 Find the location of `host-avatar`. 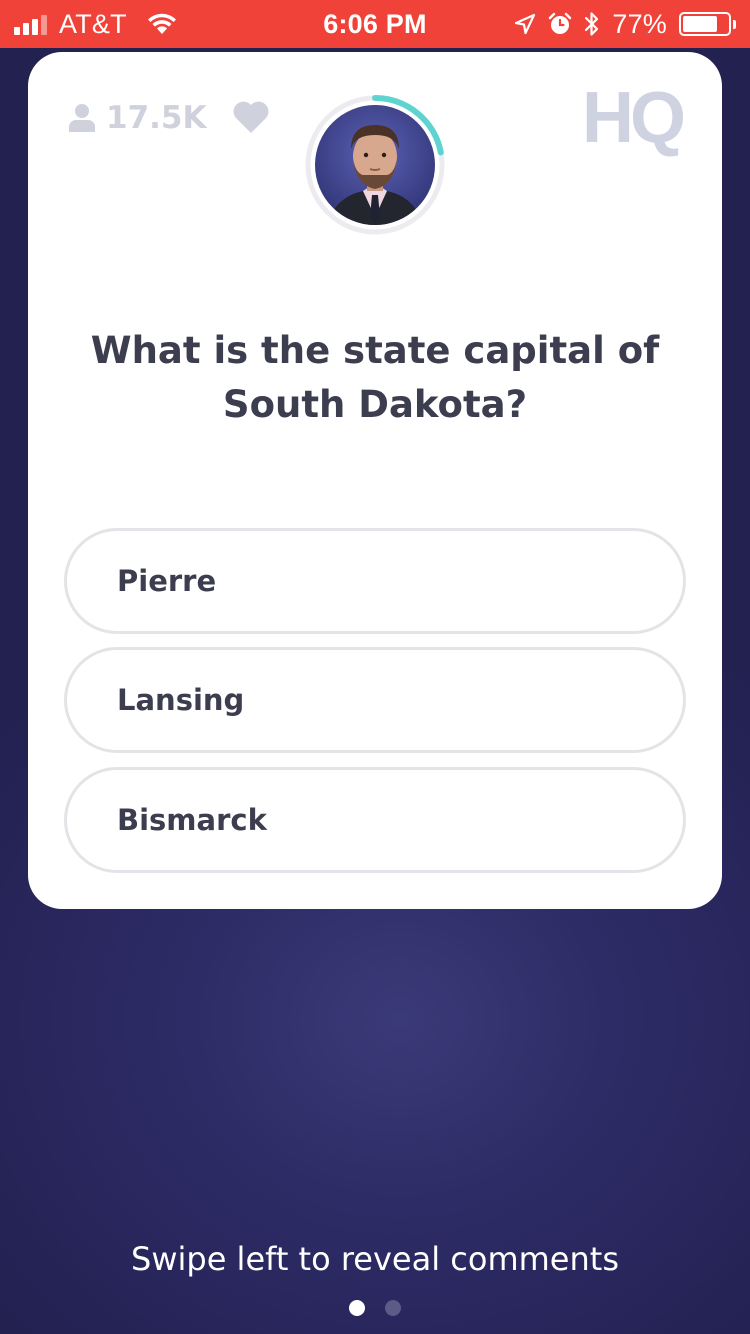

host-avatar is located at coordinates (375, 165).